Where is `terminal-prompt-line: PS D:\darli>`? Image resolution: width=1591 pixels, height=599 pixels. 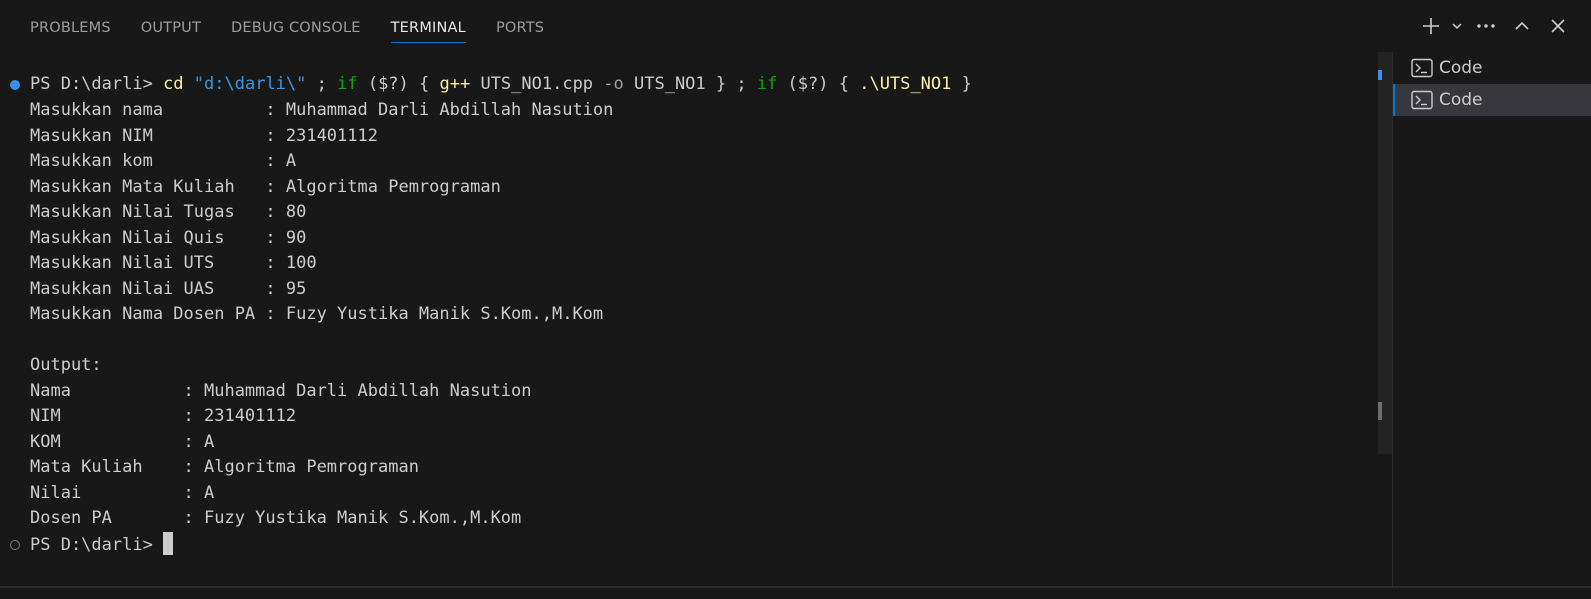
terminal-prompt-line: PS D:\darli> is located at coordinates (102, 544).